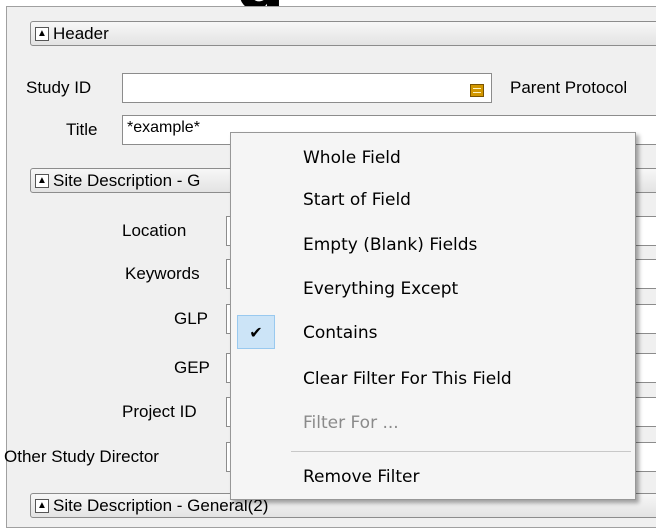 The height and width of the screenshot is (528, 656). Describe the element at coordinates (59, 87) in the screenshot. I see `study-id-label: Study ID` at that location.